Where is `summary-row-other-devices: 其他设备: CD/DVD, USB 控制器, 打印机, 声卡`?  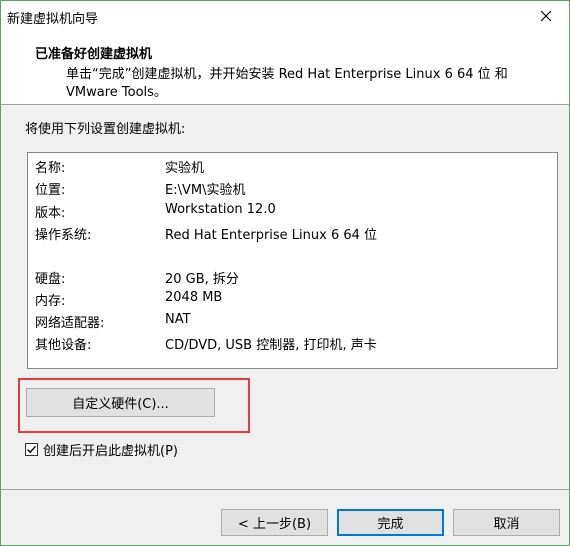 summary-row-other-devices: 其他设备: CD/DVD, USB 控制器, 打印机, 声卡 is located at coordinates (206, 344).